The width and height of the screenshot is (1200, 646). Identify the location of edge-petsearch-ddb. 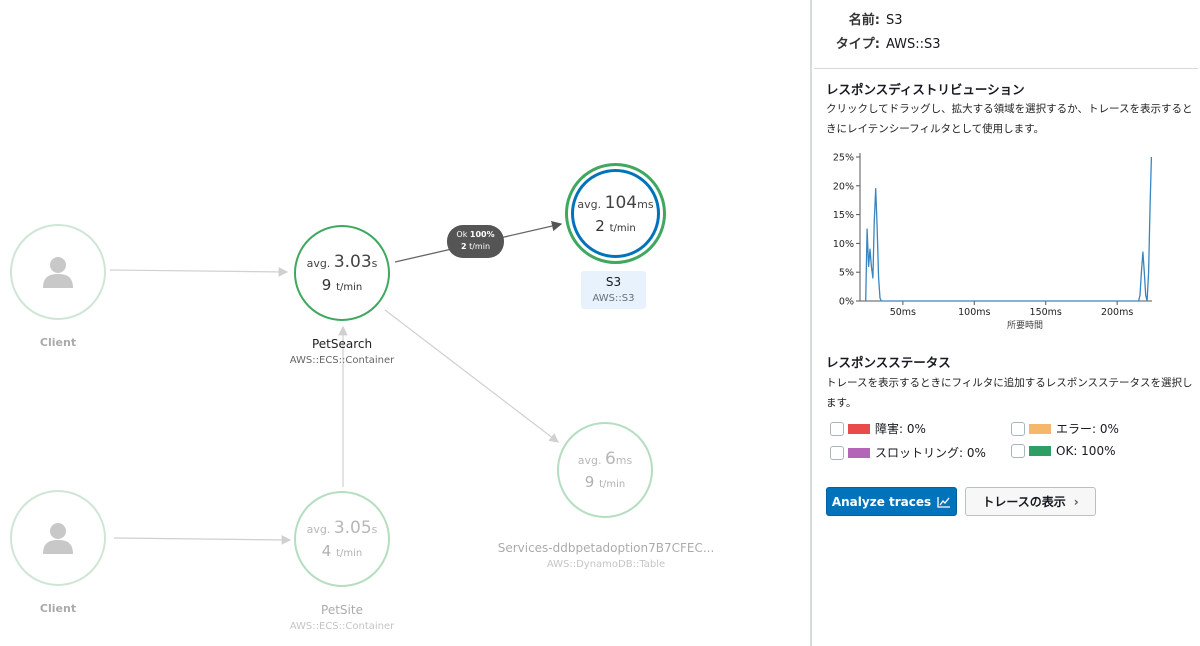
(471, 376).